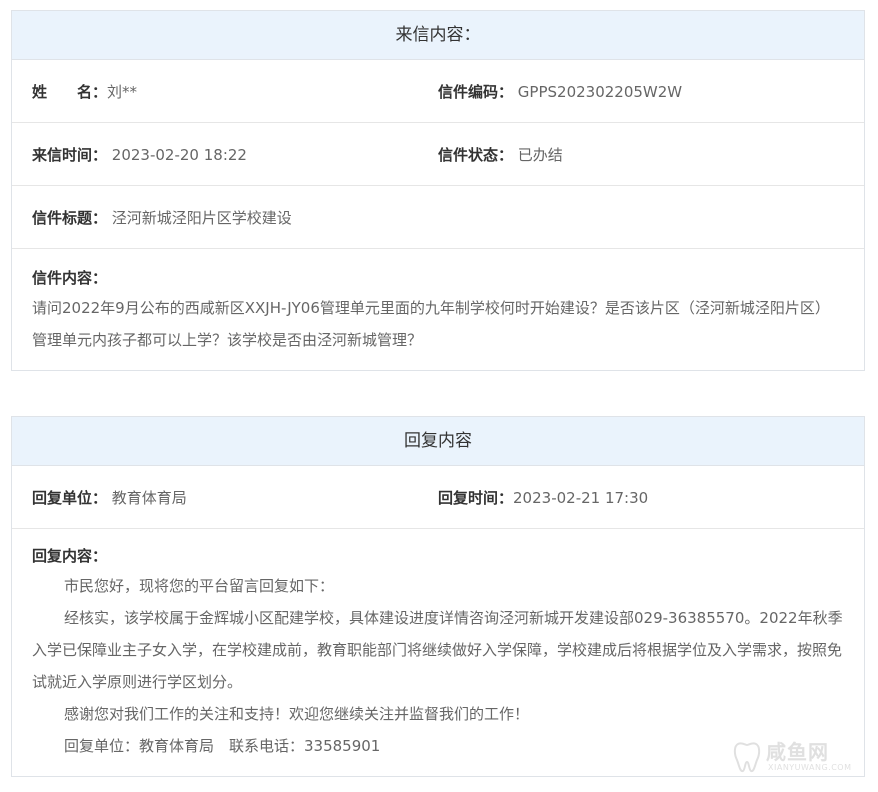 This screenshot has height=792, width=878. What do you see at coordinates (70, 154) in the screenshot?
I see `letter-time-label: 来信时间：` at bounding box center [70, 154].